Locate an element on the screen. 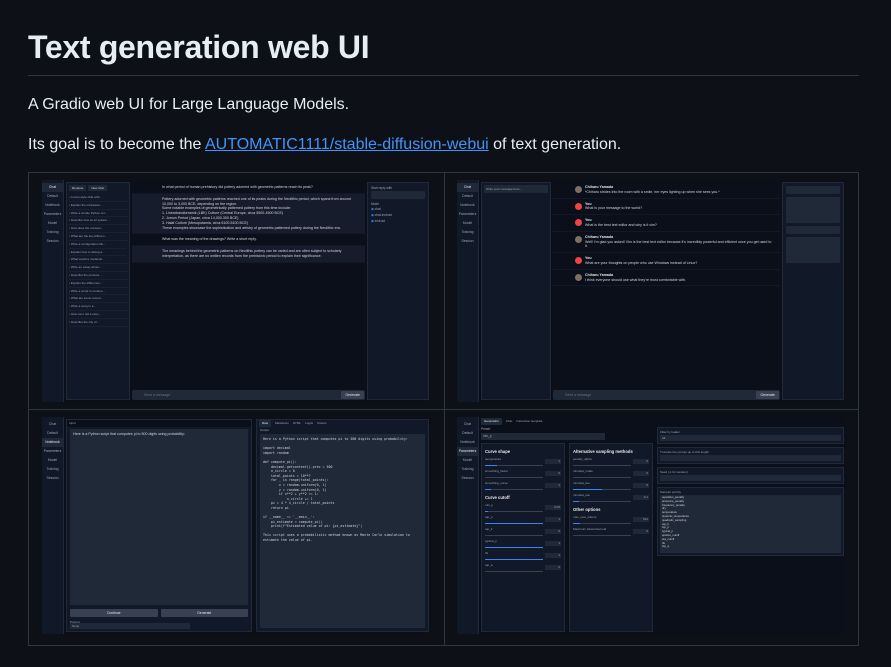 The width and height of the screenshot is (891, 667). slider-value: 0.1 is located at coordinates (641, 497).